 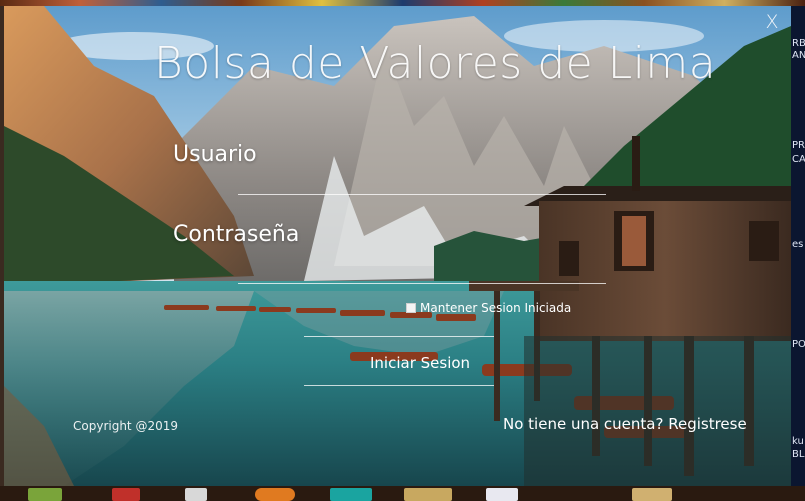 I want to click on desktop-label: PR, so click(x=798, y=145).